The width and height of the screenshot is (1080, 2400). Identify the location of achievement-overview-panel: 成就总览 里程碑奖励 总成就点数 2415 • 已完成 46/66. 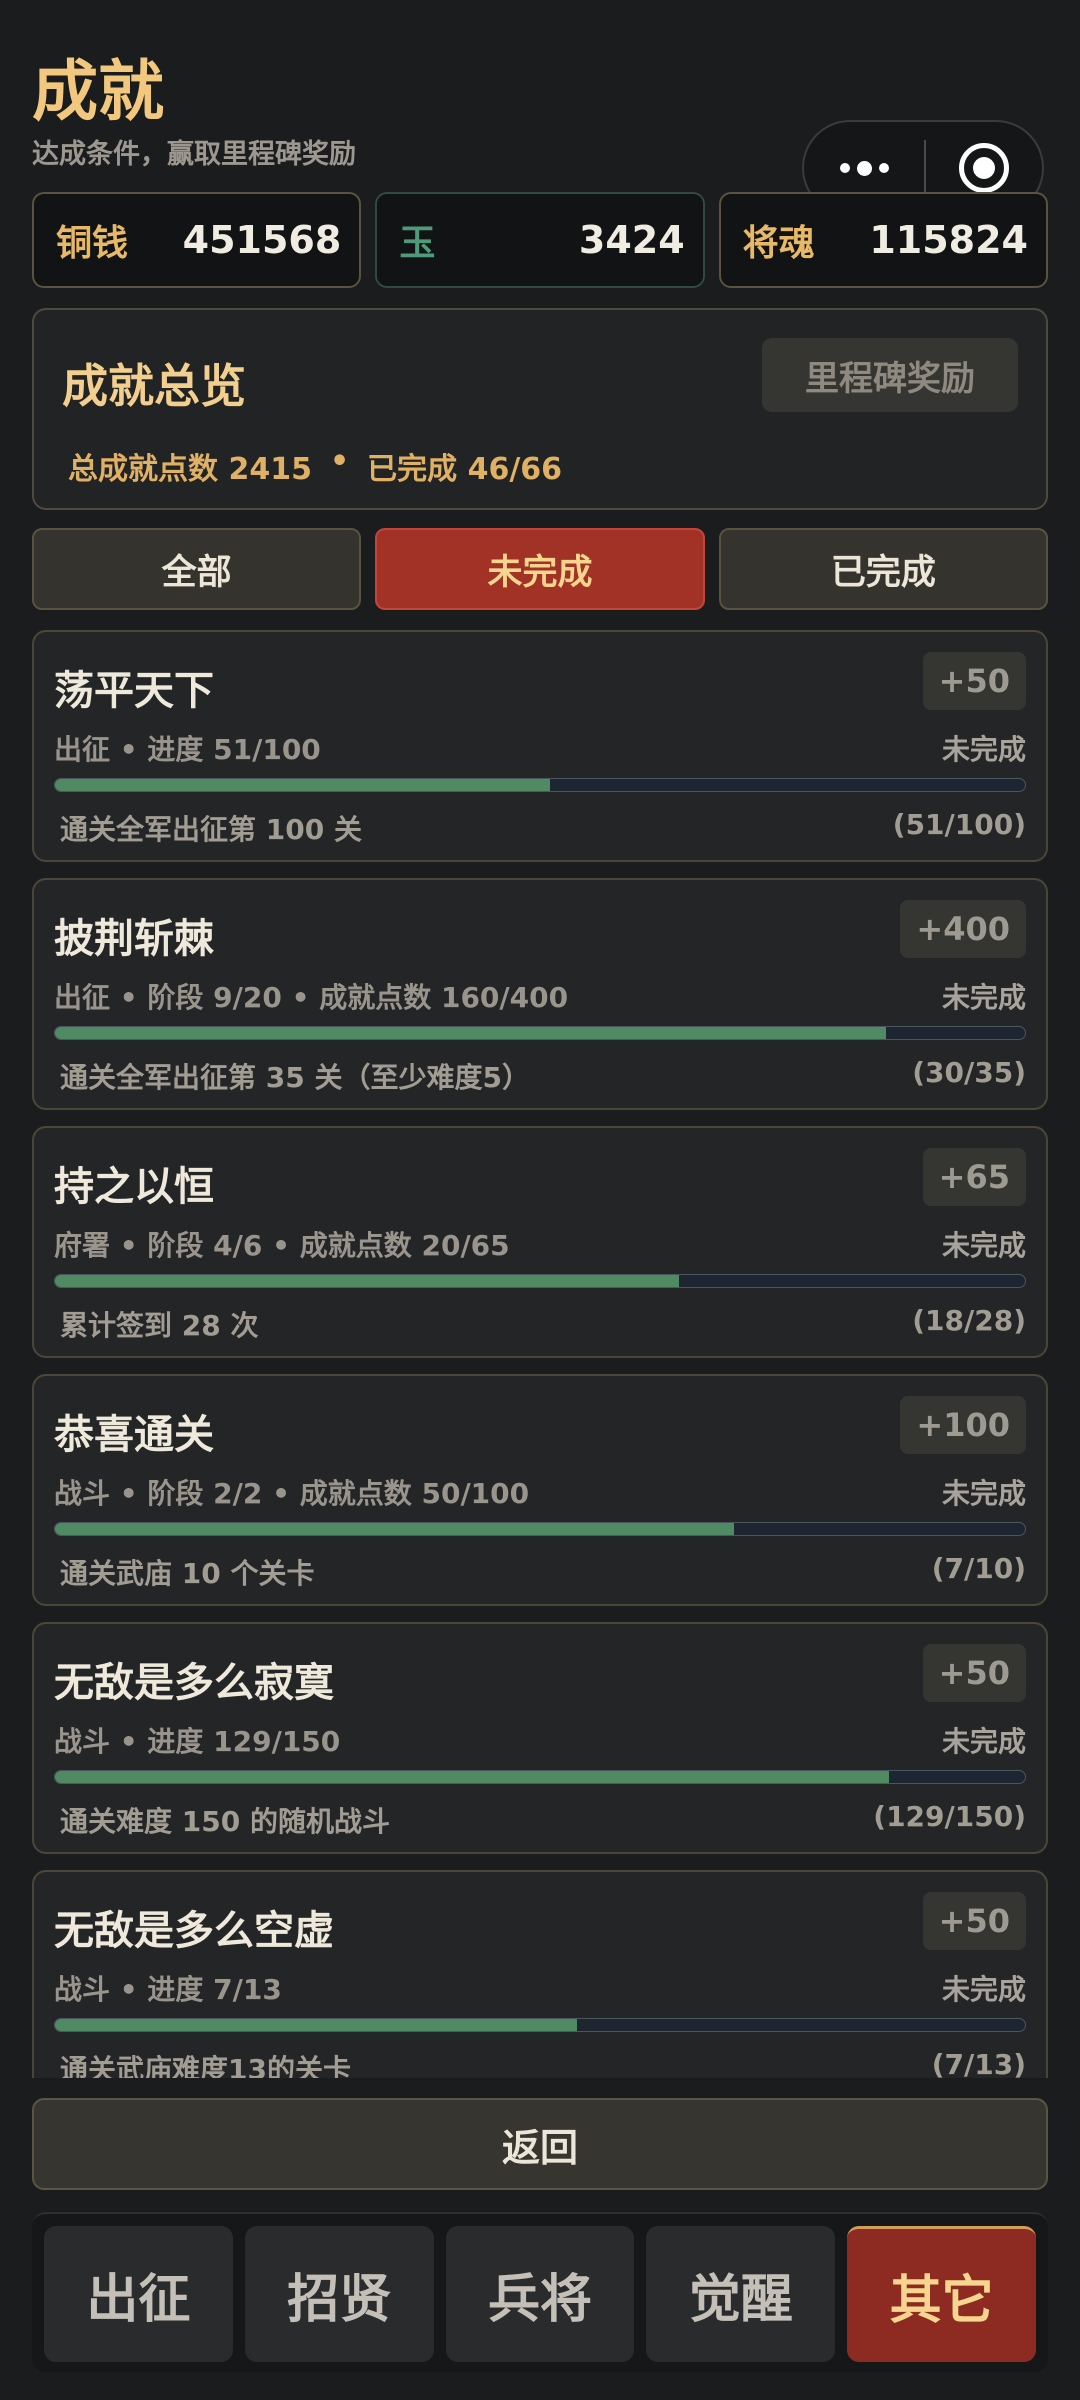
(540, 409).